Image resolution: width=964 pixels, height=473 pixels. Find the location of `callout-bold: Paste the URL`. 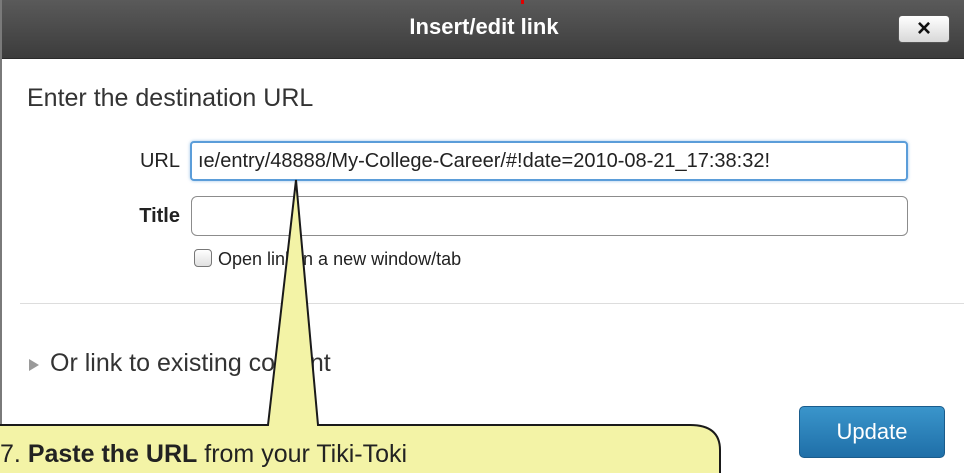

callout-bold: Paste the URL is located at coordinates (112, 454).